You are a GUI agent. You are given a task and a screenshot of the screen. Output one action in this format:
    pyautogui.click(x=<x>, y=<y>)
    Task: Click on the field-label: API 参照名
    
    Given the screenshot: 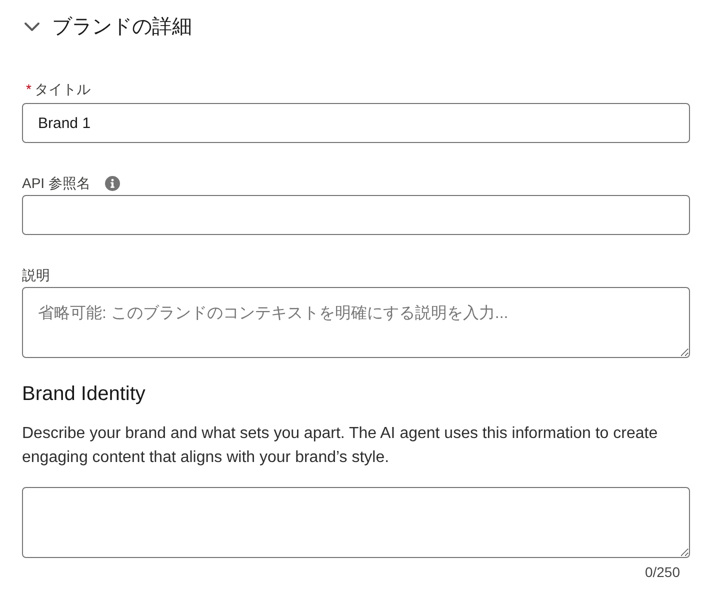 What is the action you would take?
    pyautogui.click(x=56, y=183)
    